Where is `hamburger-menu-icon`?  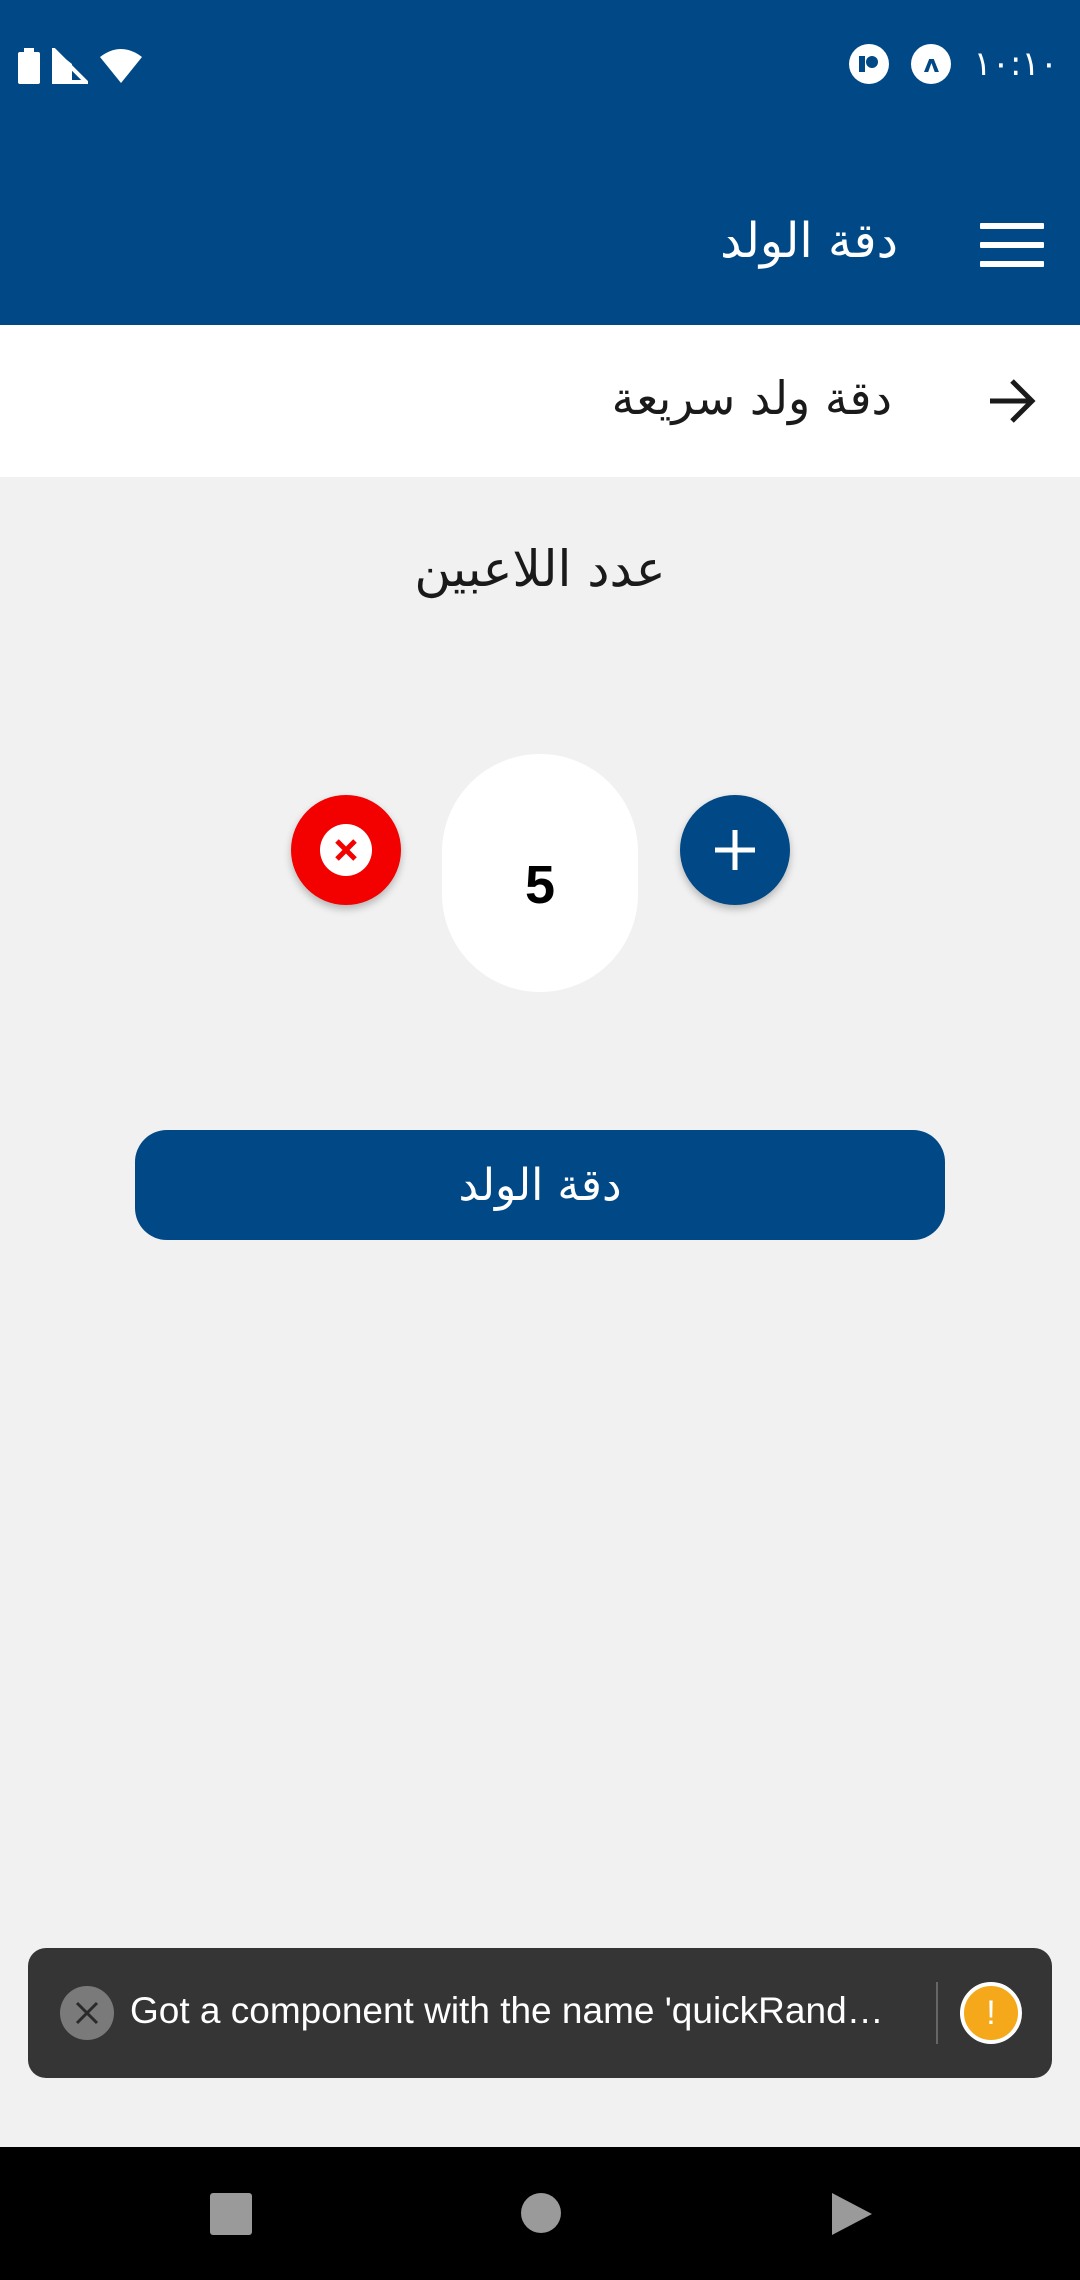 hamburger-menu-icon is located at coordinates (1012, 245).